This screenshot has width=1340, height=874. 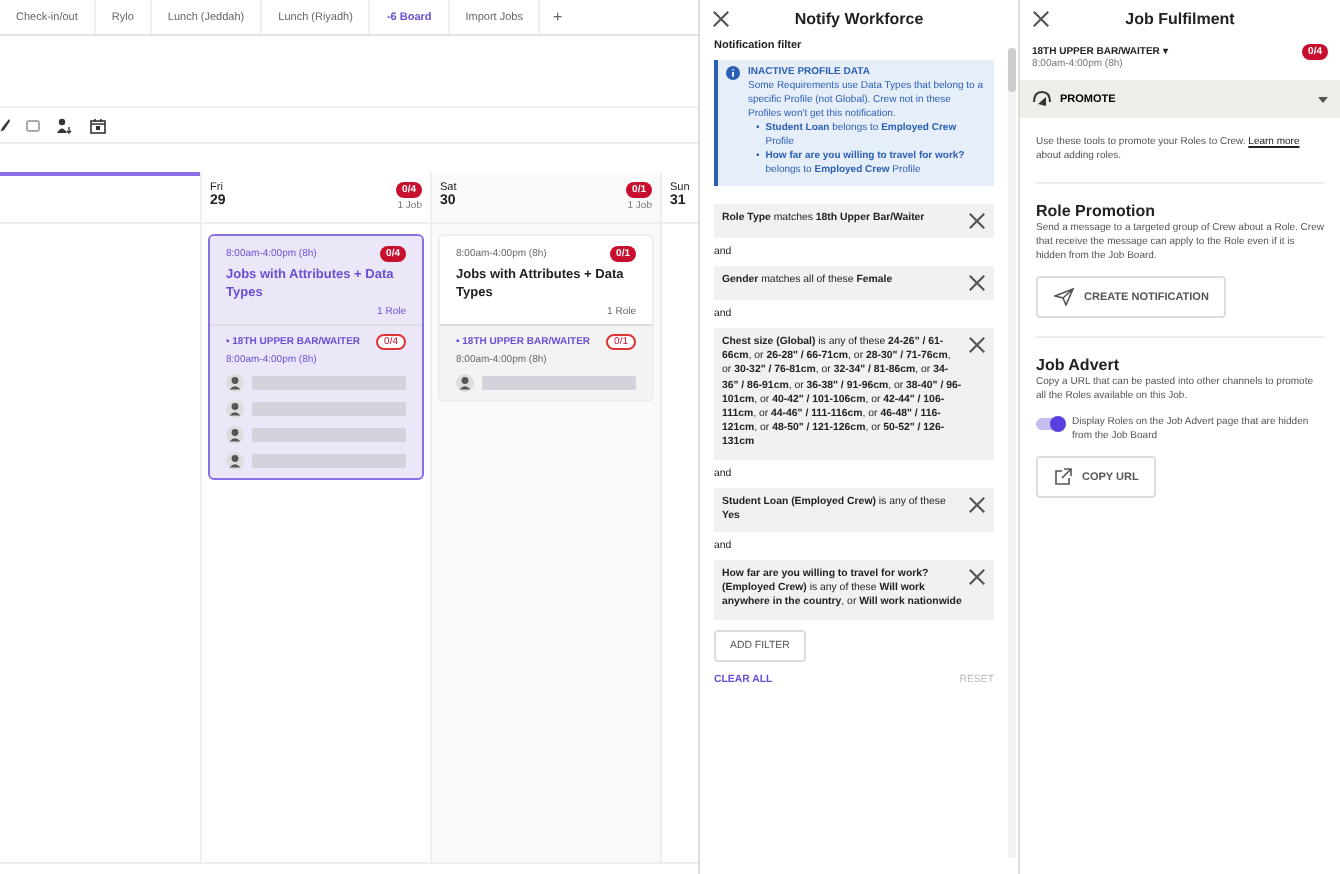 I want to click on calendar-icon, so click(x=98, y=125).